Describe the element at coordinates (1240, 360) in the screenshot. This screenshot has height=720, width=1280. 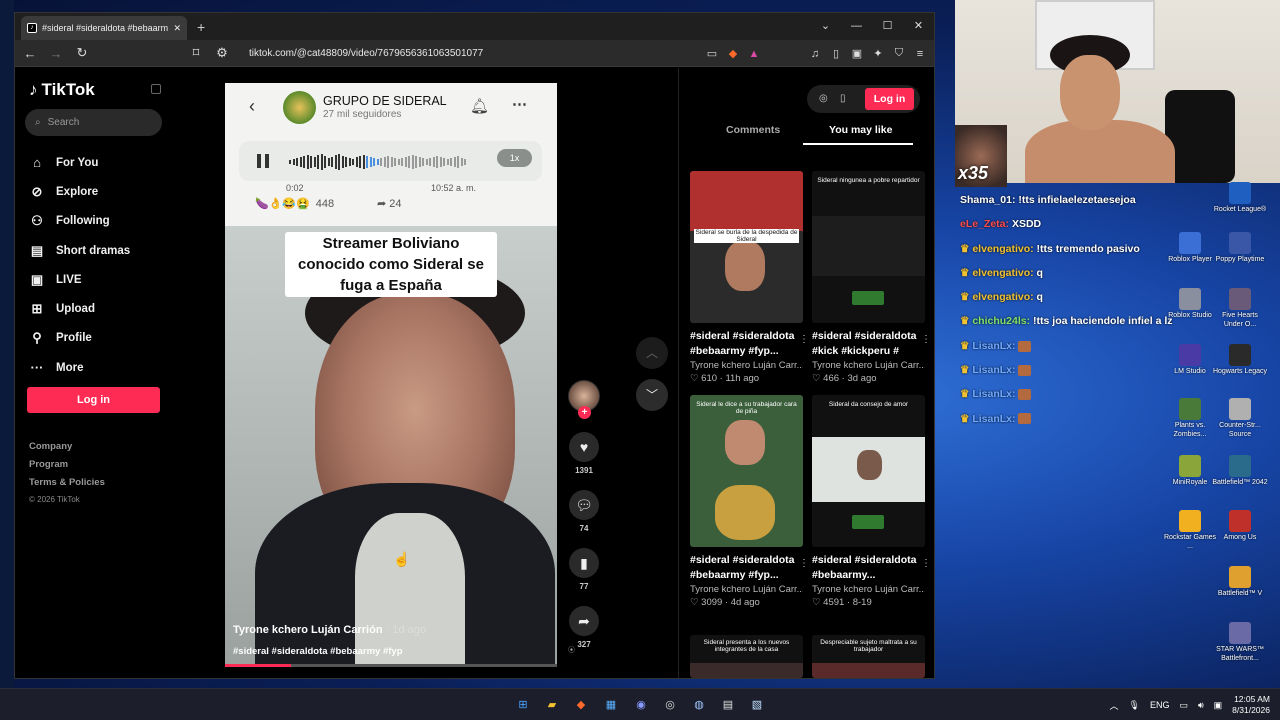
I see `desktop-icon: Hogwarts Legacy` at that location.